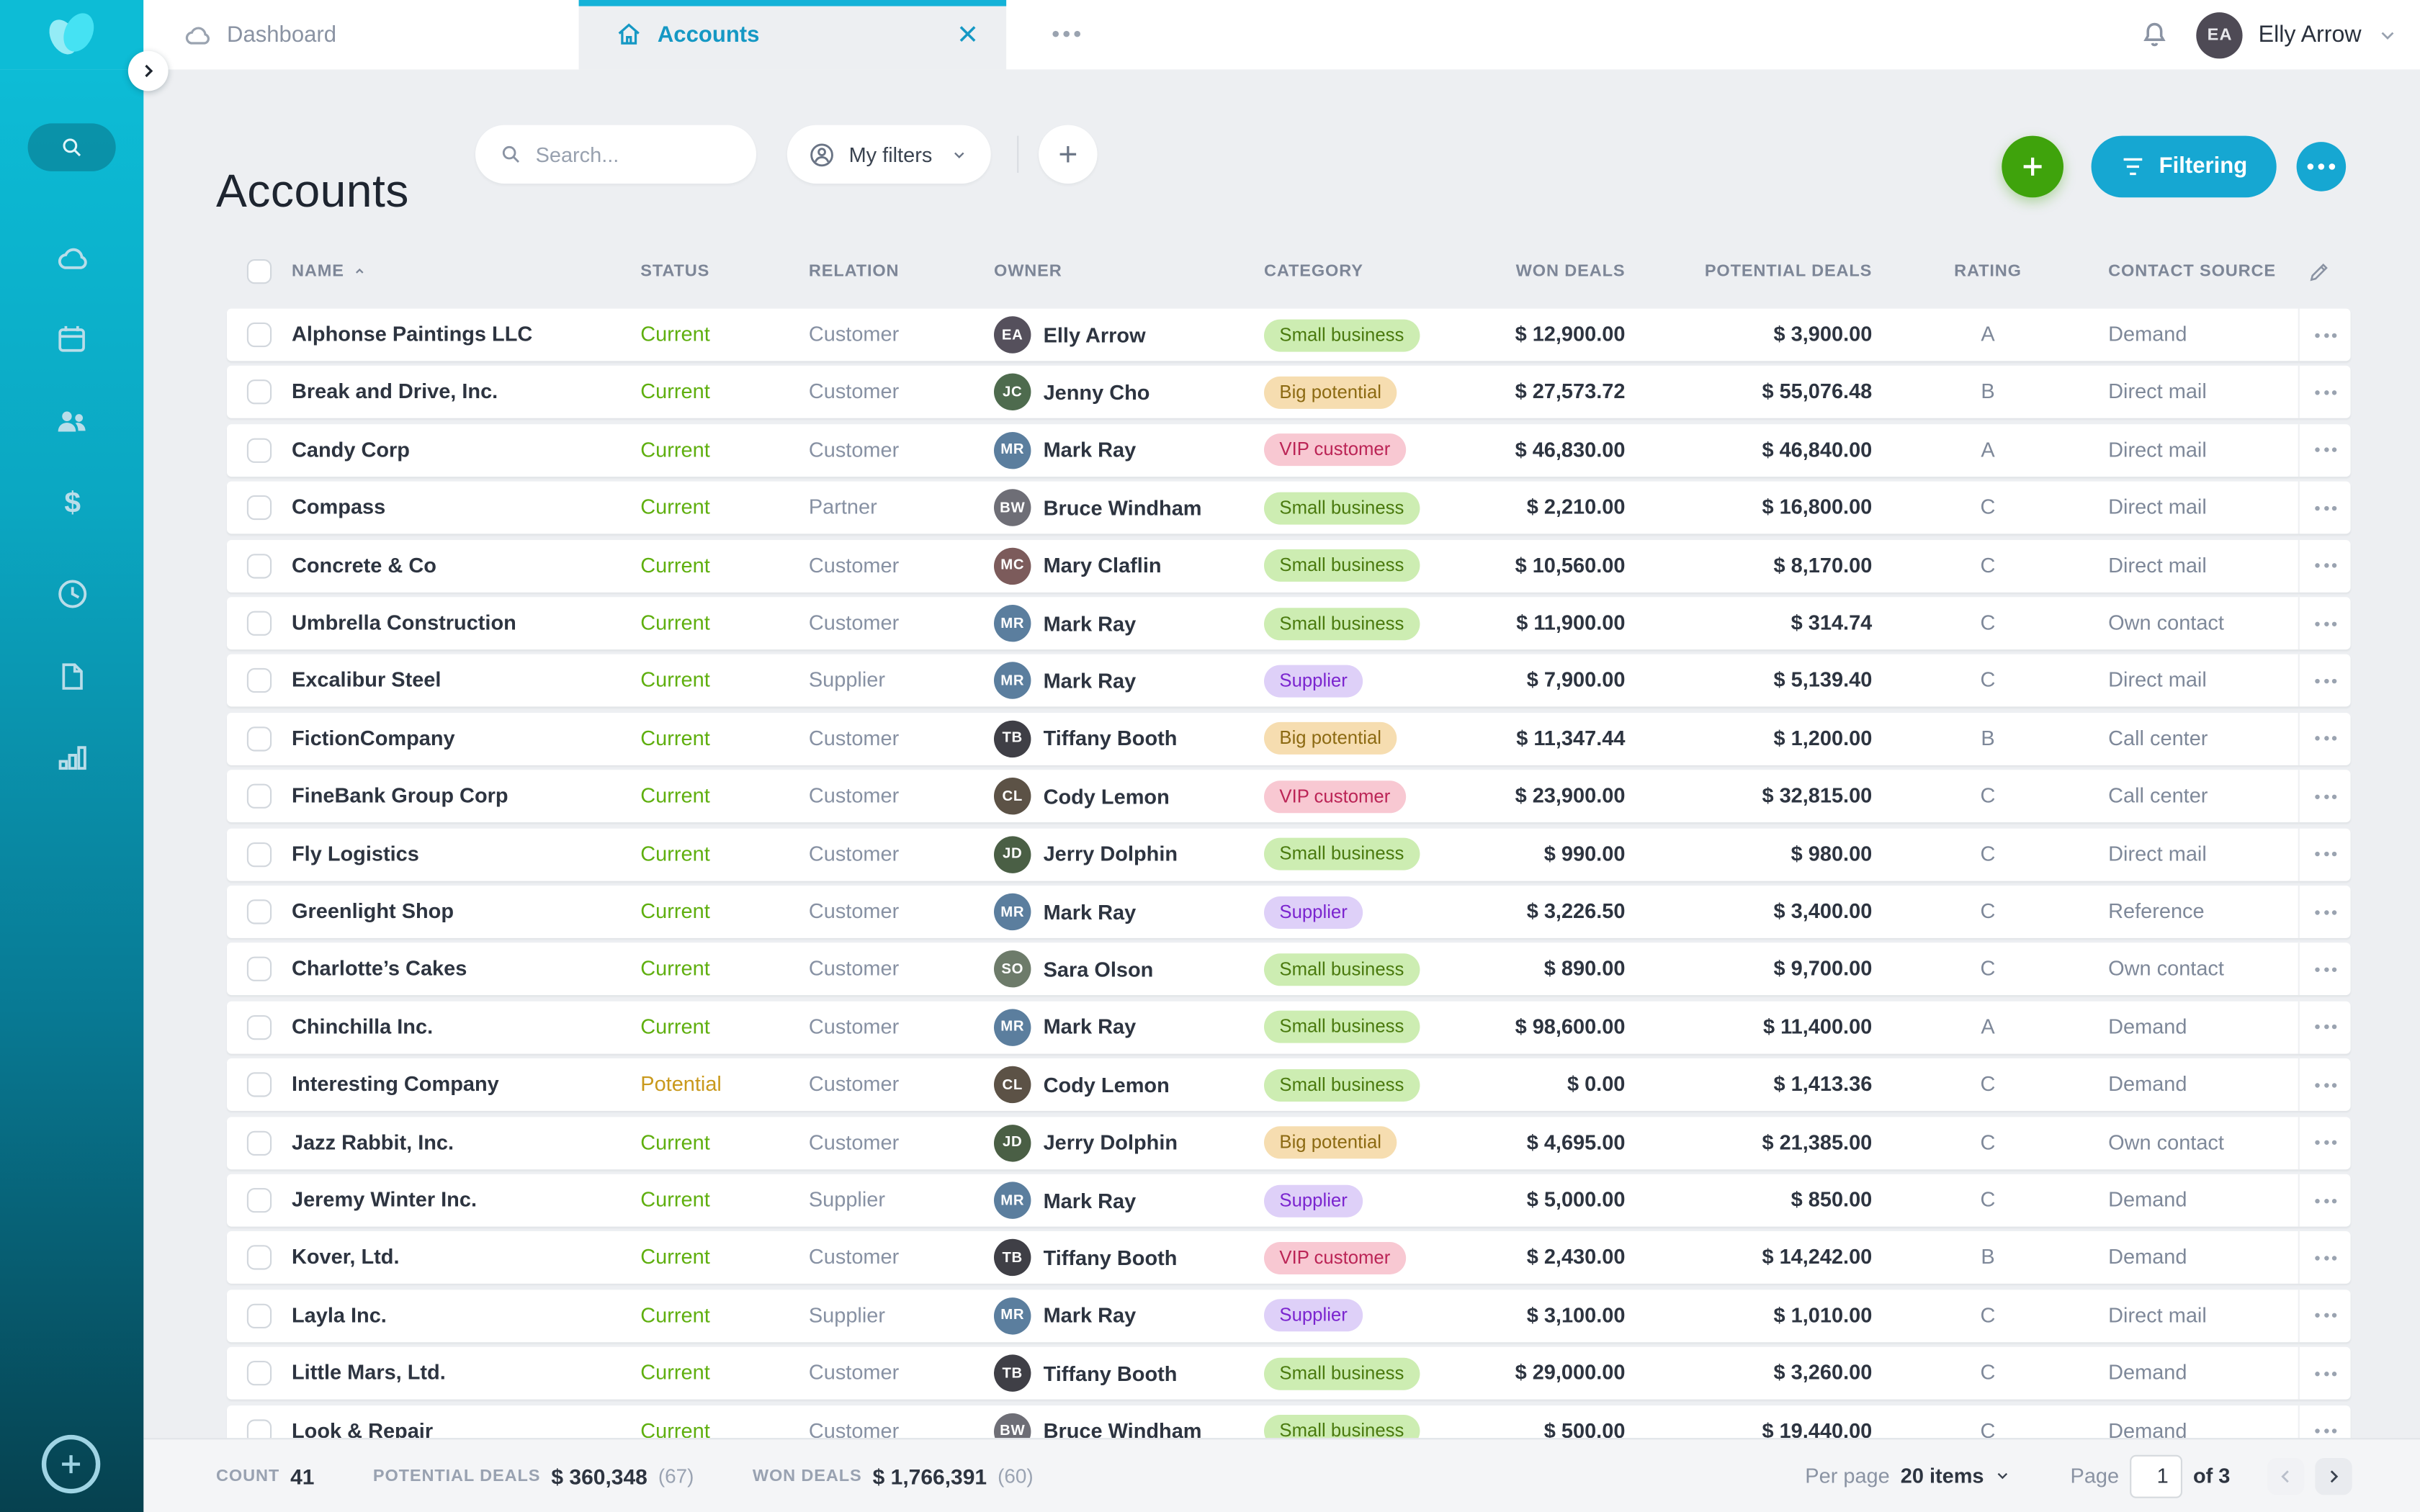  Describe the element at coordinates (412, 335) in the screenshot. I see `account-name-link: Alphonse Paintings LLC` at that location.